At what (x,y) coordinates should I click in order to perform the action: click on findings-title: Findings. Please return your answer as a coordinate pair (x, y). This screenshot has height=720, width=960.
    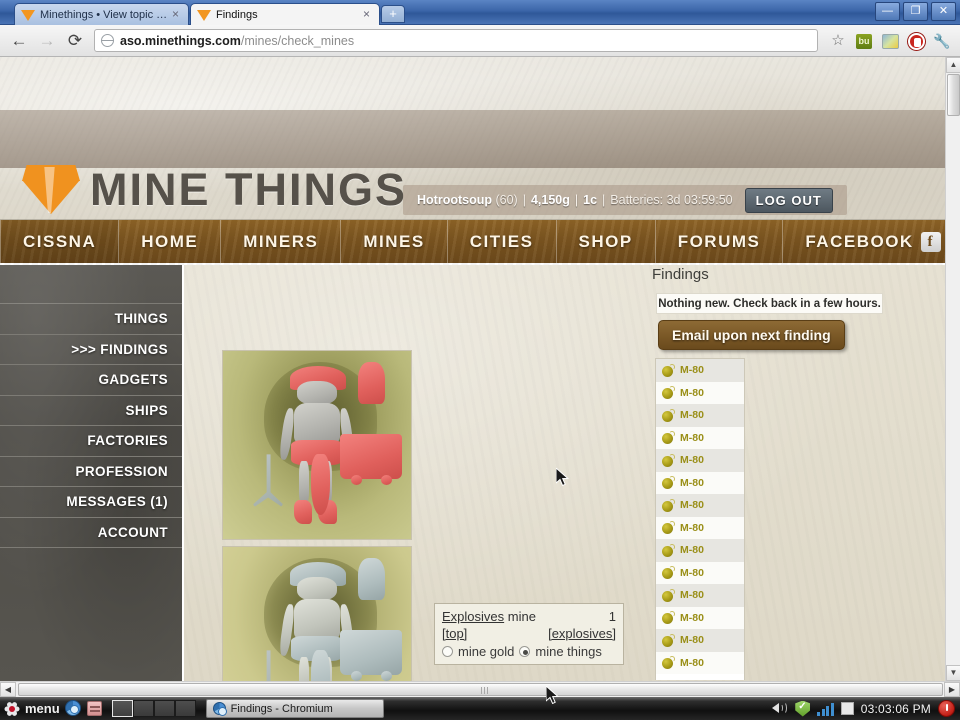
    Looking at the image, I should click on (680, 274).